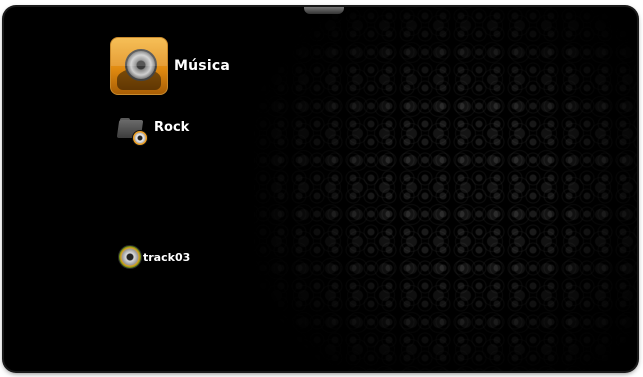 The width and height of the screenshot is (643, 377). Describe the element at coordinates (172, 127) in the screenshot. I see `folder-label: Rock` at that location.